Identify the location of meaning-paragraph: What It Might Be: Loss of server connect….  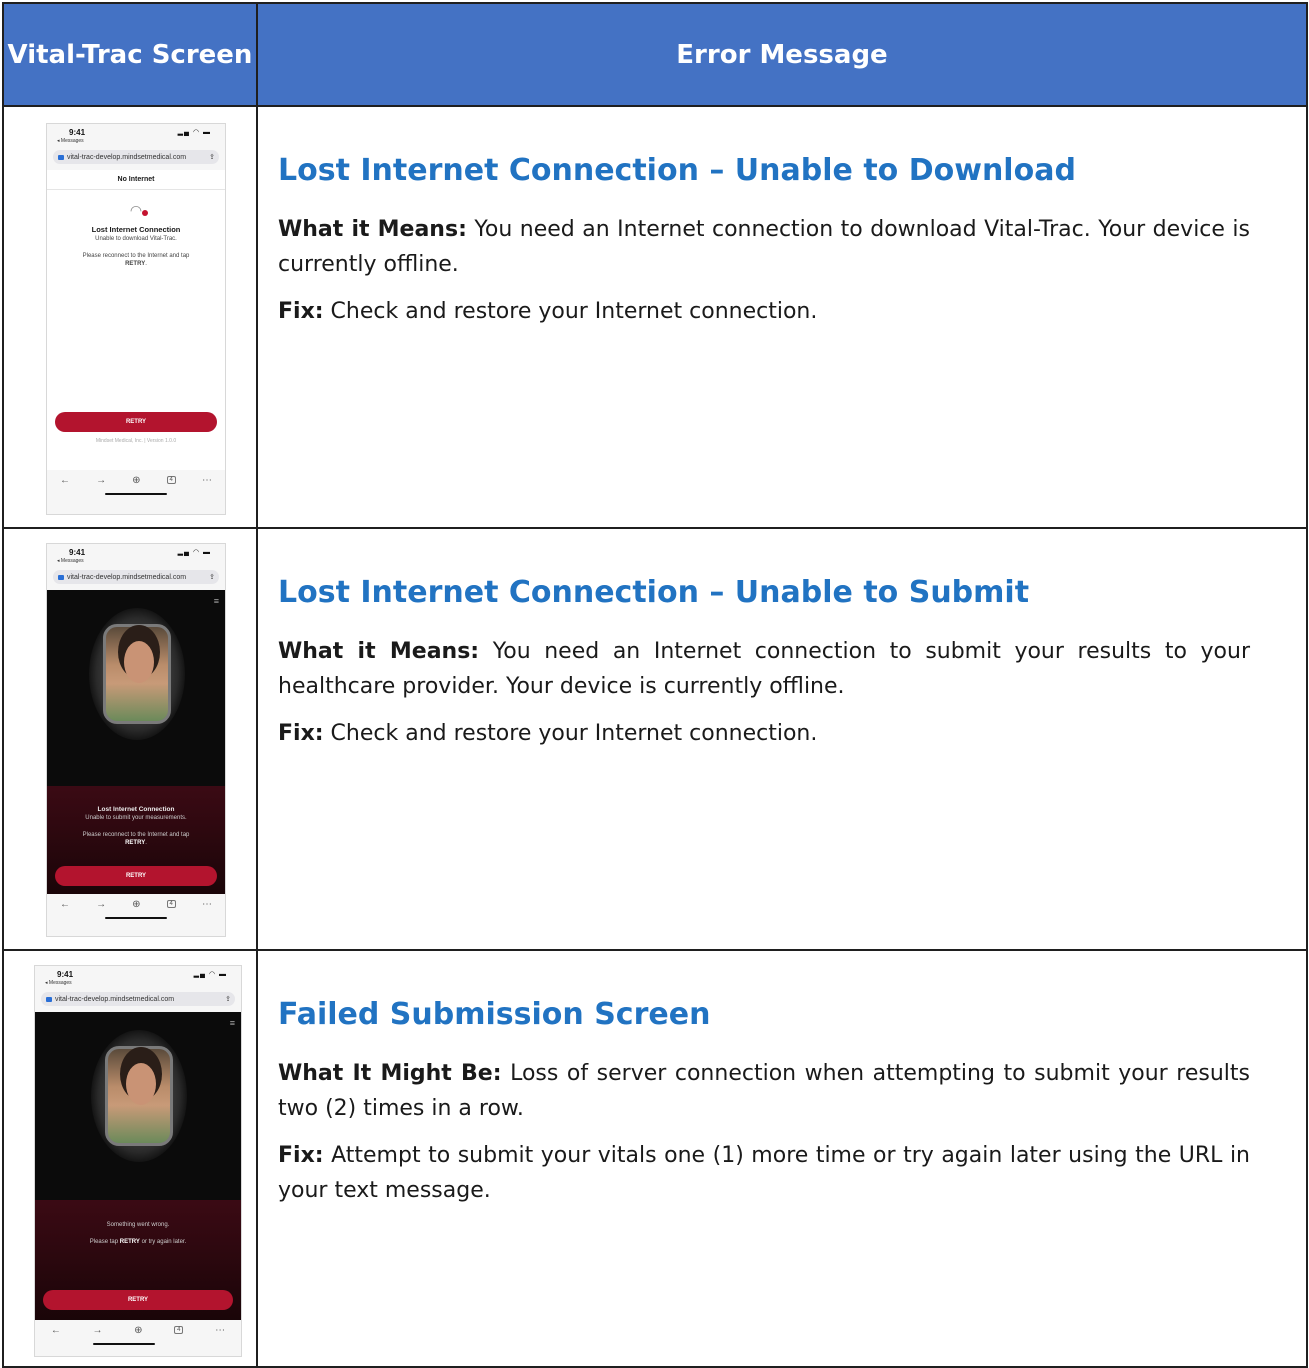
(764, 1091).